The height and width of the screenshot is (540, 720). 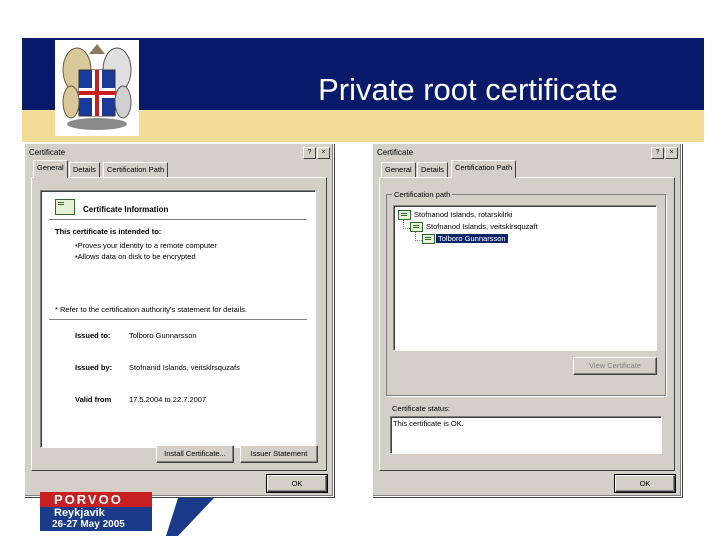 I want to click on certification-path-label: Certification path, so click(x=422, y=194).